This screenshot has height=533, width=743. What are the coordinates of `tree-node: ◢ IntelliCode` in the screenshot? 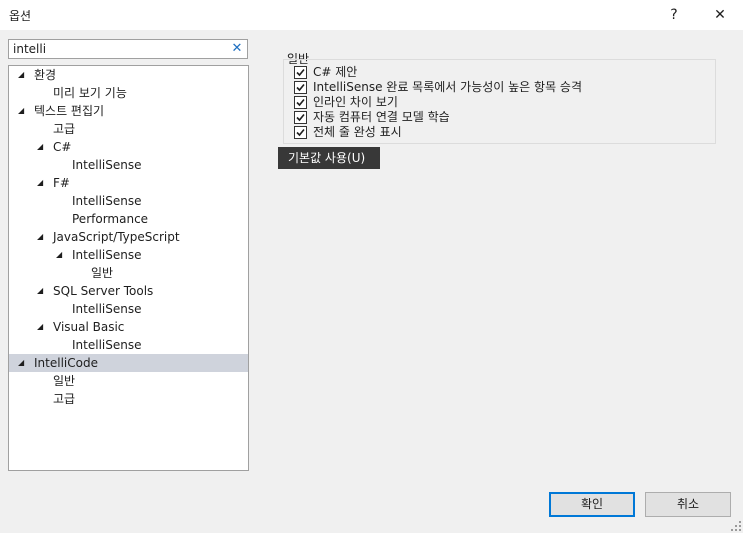 It's located at (128, 363).